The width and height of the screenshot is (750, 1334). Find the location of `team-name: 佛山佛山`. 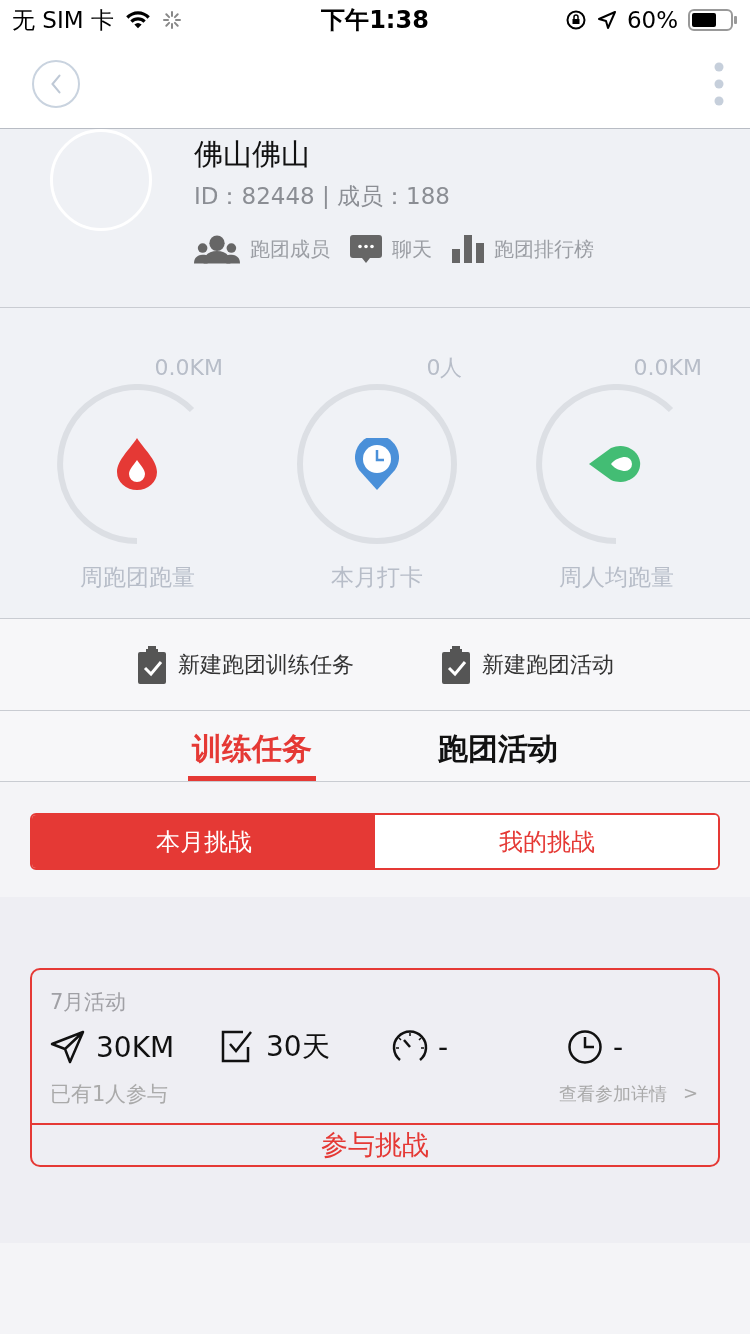

team-name: 佛山佛山 is located at coordinates (252, 154).